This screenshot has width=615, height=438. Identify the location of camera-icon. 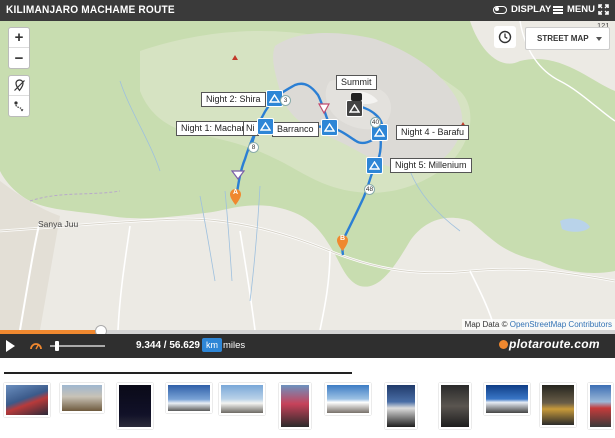
(356, 97).